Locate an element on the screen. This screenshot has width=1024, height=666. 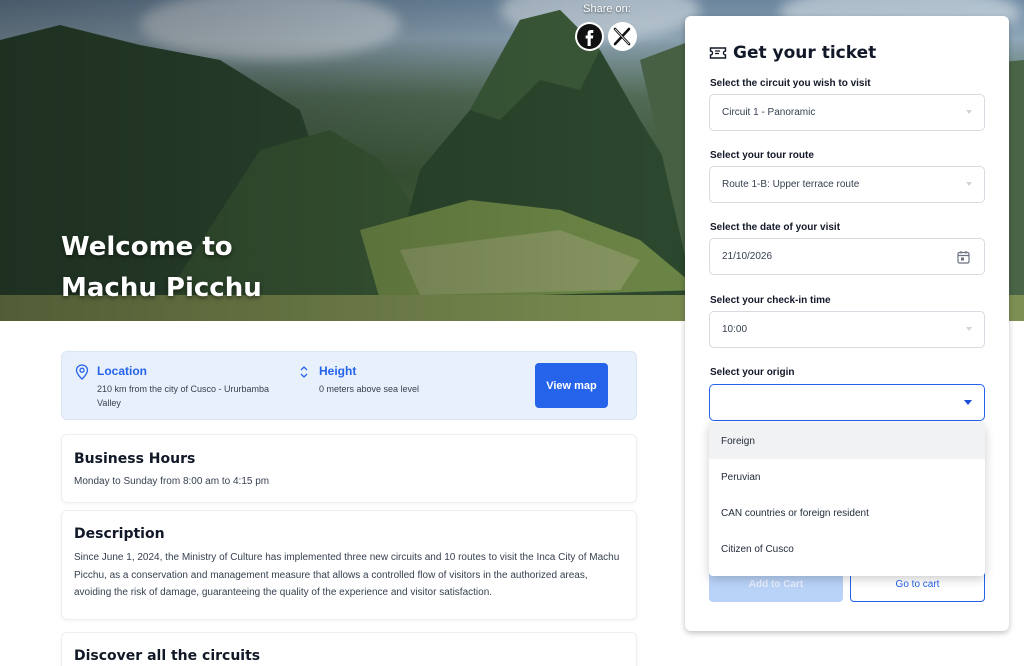
circuit-select-value: Circuit 1 - Panoramic is located at coordinates (769, 112).